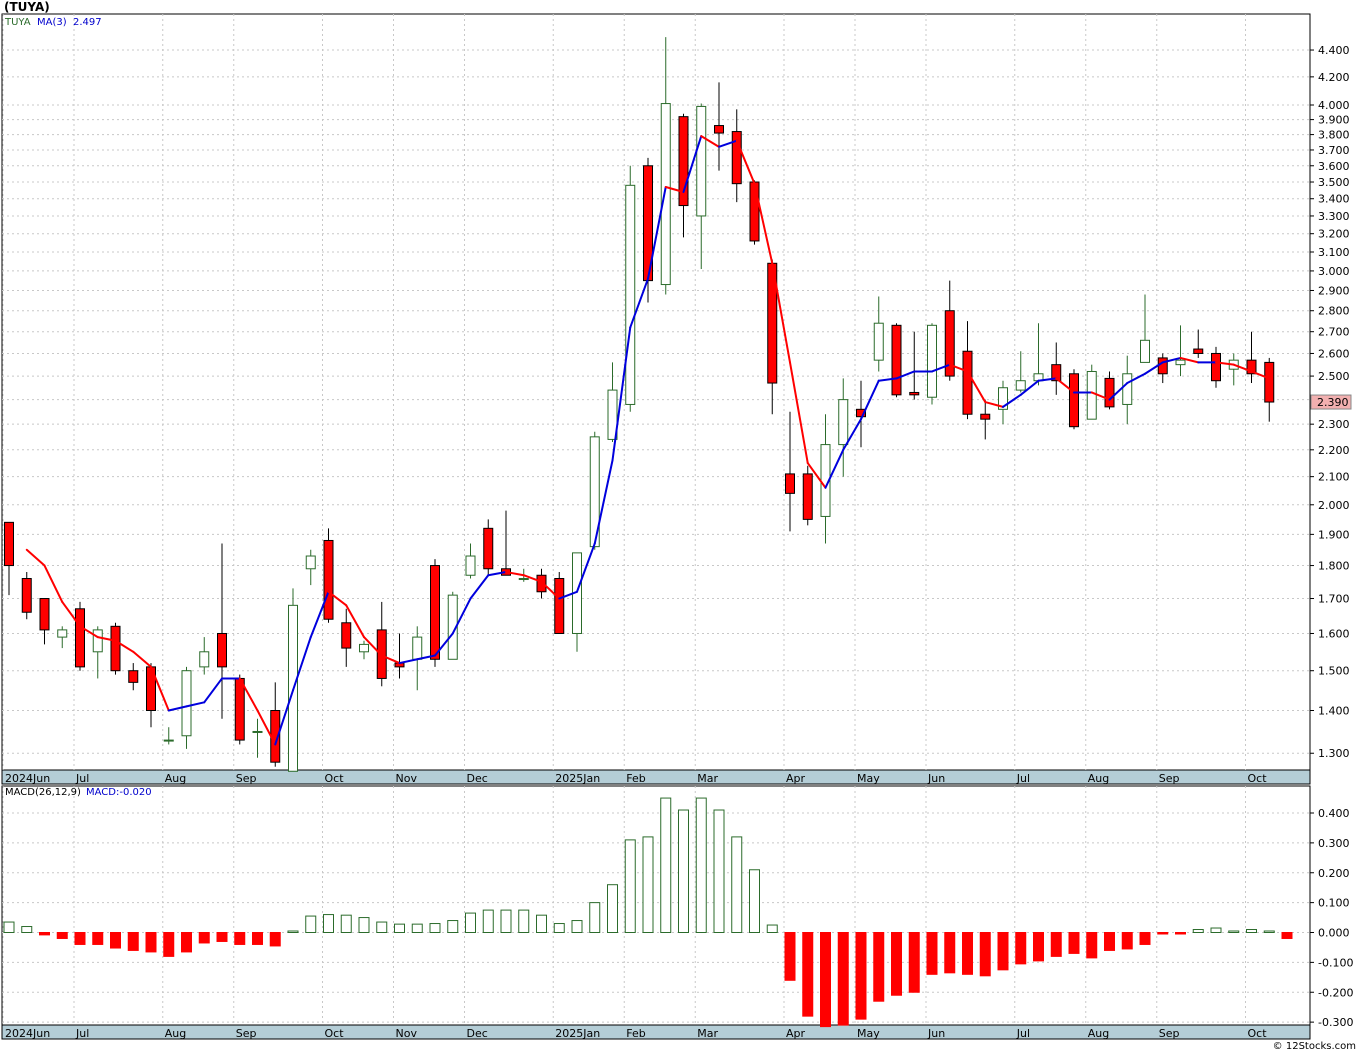 The image size is (1360, 1056). What do you see at coordinates (936, 1033) in the screenshot?
I see `macd-x-tick-label: Jun` at bounding box center [936, 1033].